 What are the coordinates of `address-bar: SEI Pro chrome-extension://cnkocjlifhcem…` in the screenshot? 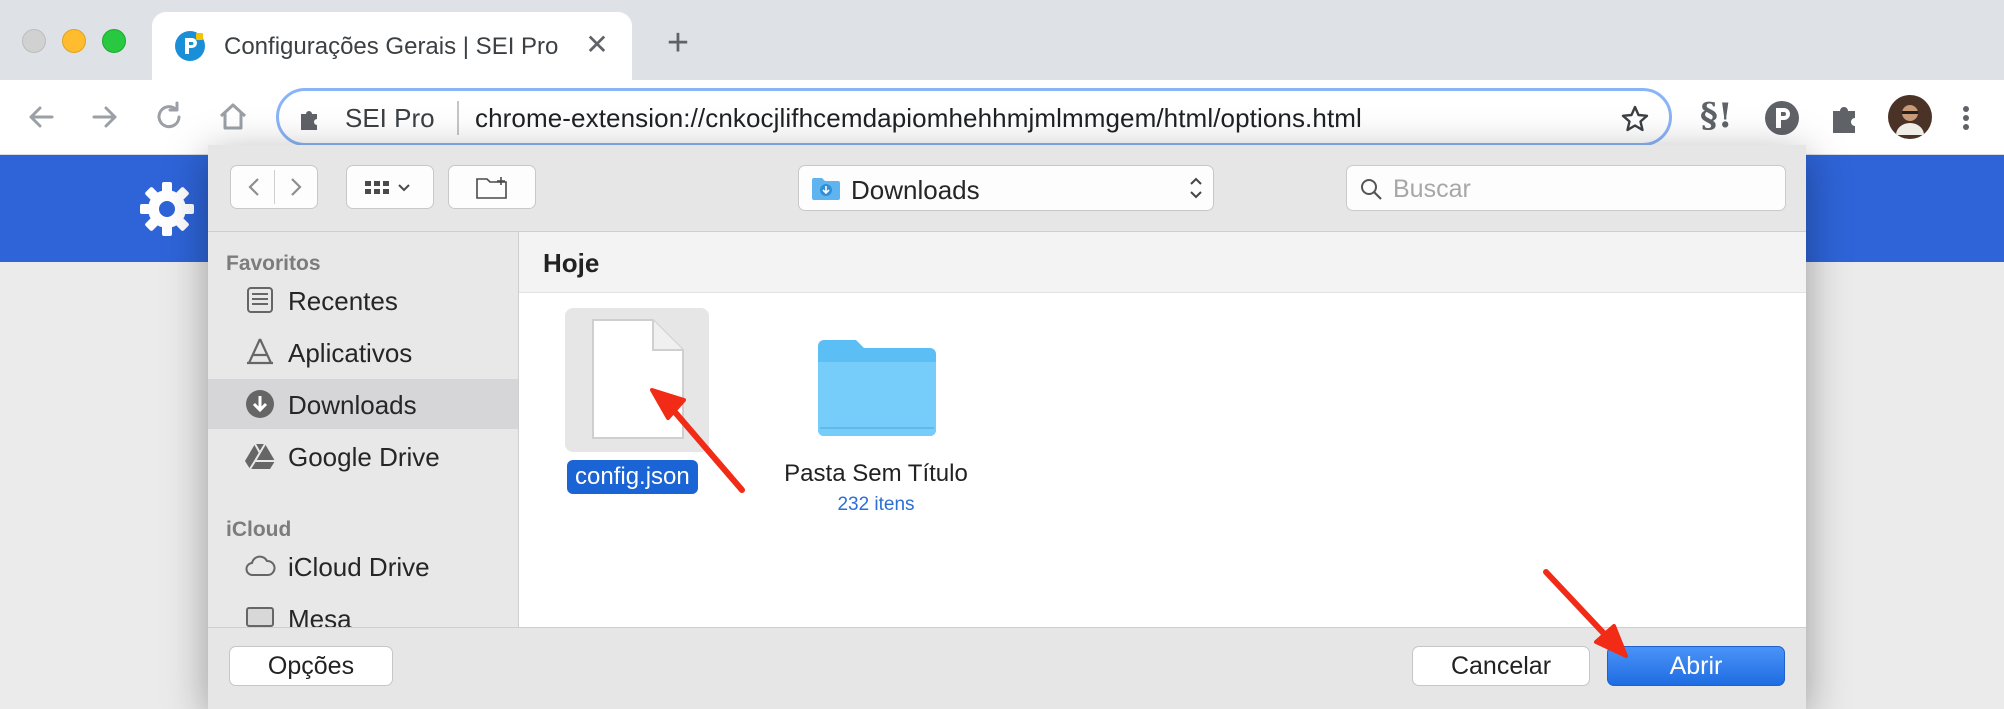 It's located at (974, 117).